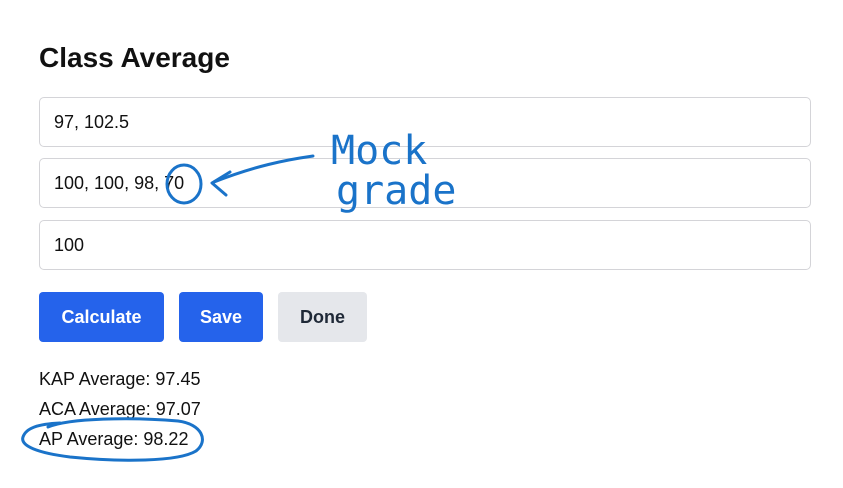  I want to click on calculate-button: Calculate, so click(101, 317).